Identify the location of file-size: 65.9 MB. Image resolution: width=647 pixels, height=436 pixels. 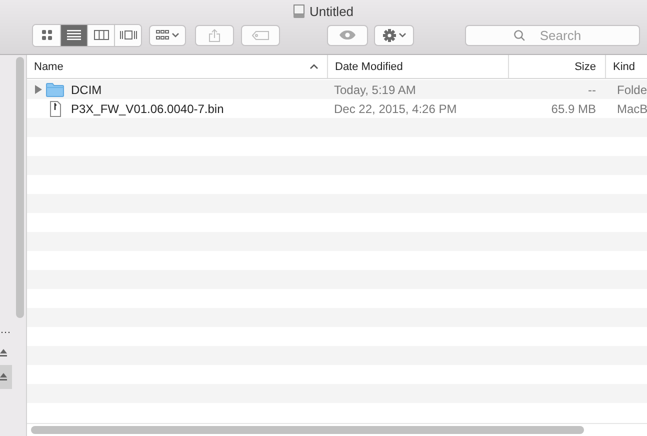
(573, 109).